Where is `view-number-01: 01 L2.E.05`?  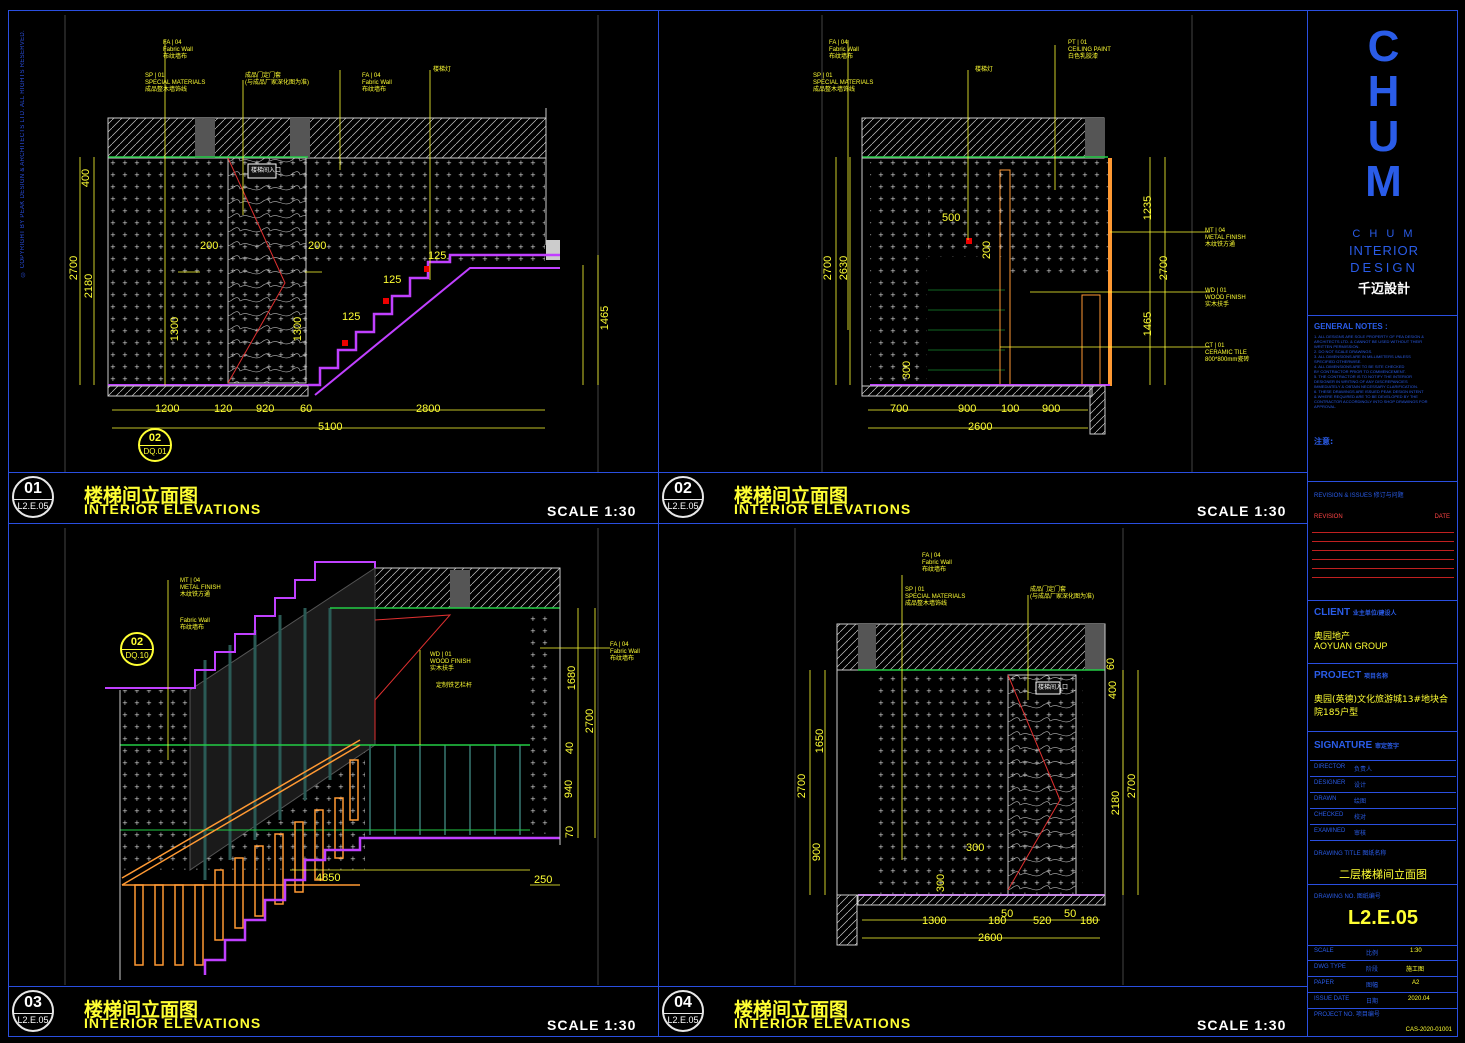
view-number-01: 01 L2.E.05 is located at coordinates (33, 497).